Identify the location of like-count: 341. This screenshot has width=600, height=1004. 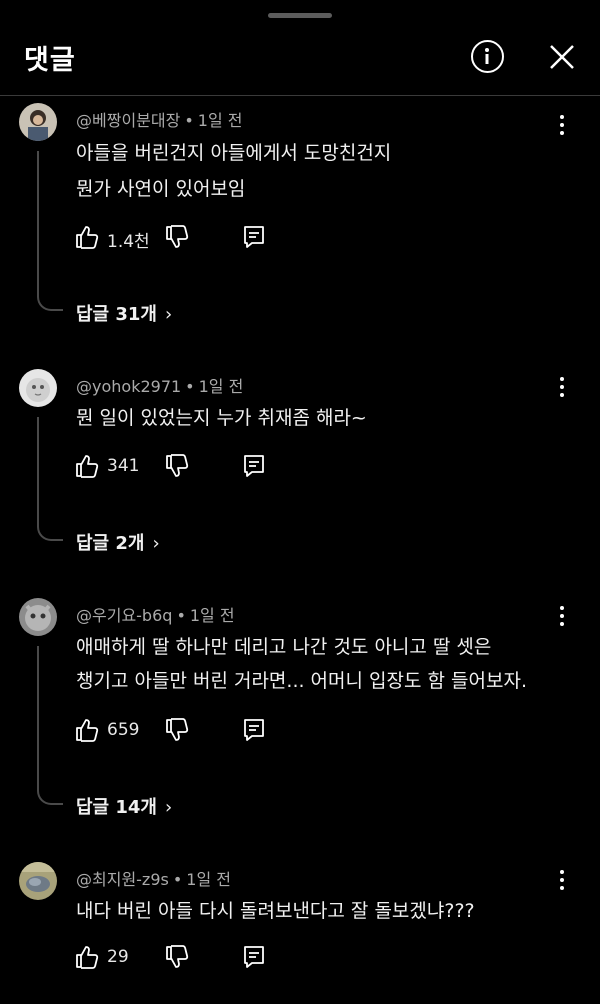
(123, 466).